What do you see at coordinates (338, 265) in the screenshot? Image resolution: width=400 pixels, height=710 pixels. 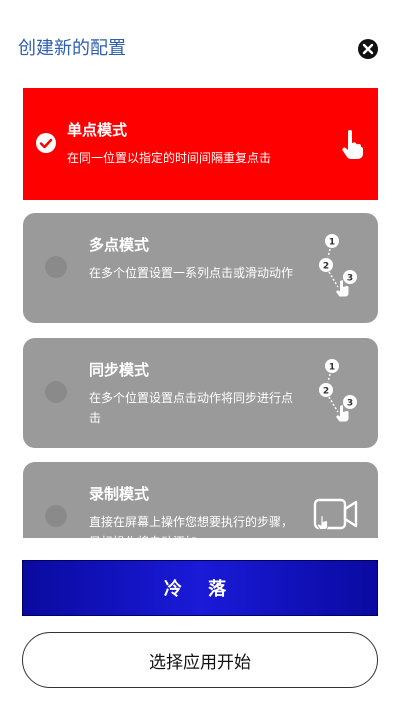 I see `multi-tap-icon: 1 2 3` at bounding box center [338, 265].